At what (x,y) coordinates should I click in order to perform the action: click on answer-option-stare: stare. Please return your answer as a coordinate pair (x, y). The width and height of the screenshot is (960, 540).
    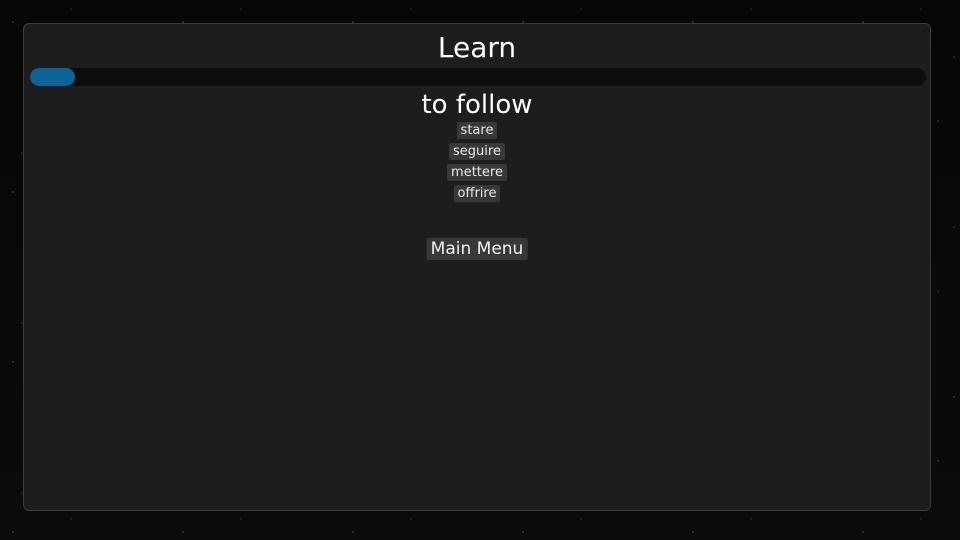
    Looking at the image, I should click on (477, 130).